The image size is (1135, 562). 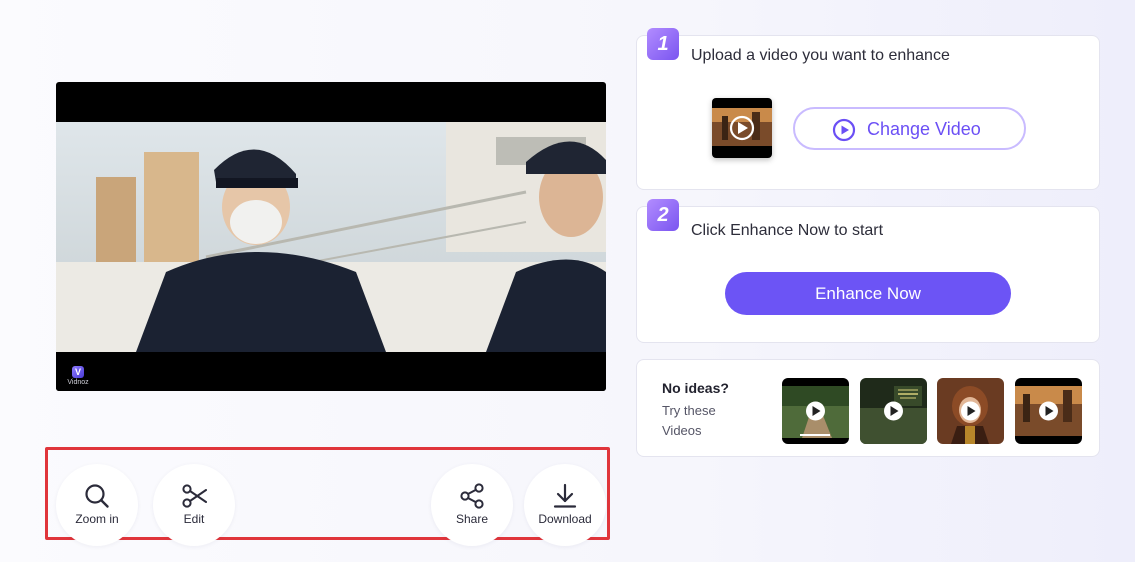 What do you see at coordinates (194, 496) in the screenshot?
I see `scissors-icon` at bounding box center [194, 496].